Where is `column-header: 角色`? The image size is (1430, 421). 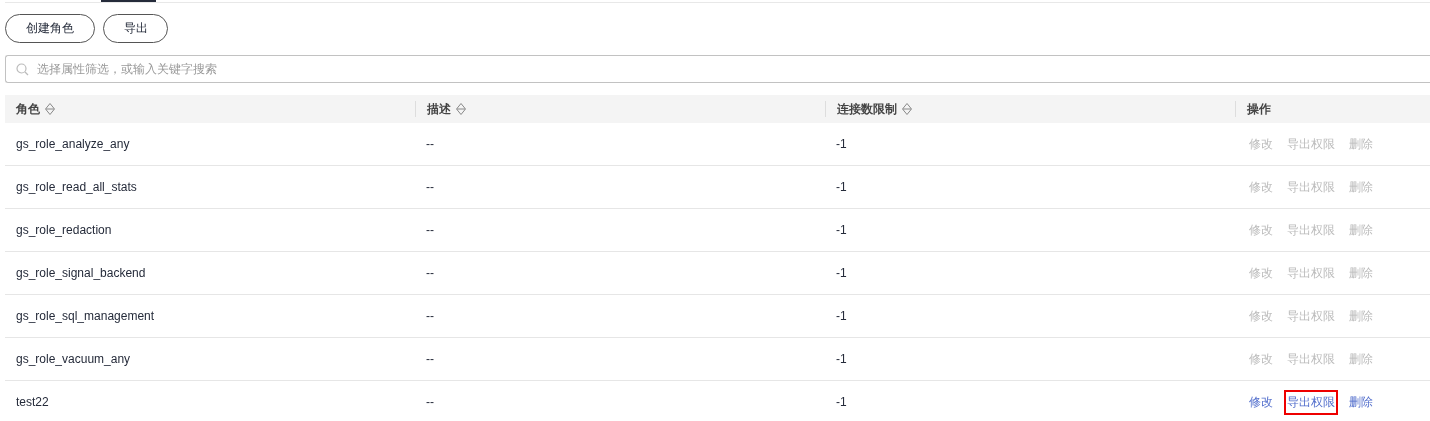
column-header: 角色 is located at coordinates (28, 109).